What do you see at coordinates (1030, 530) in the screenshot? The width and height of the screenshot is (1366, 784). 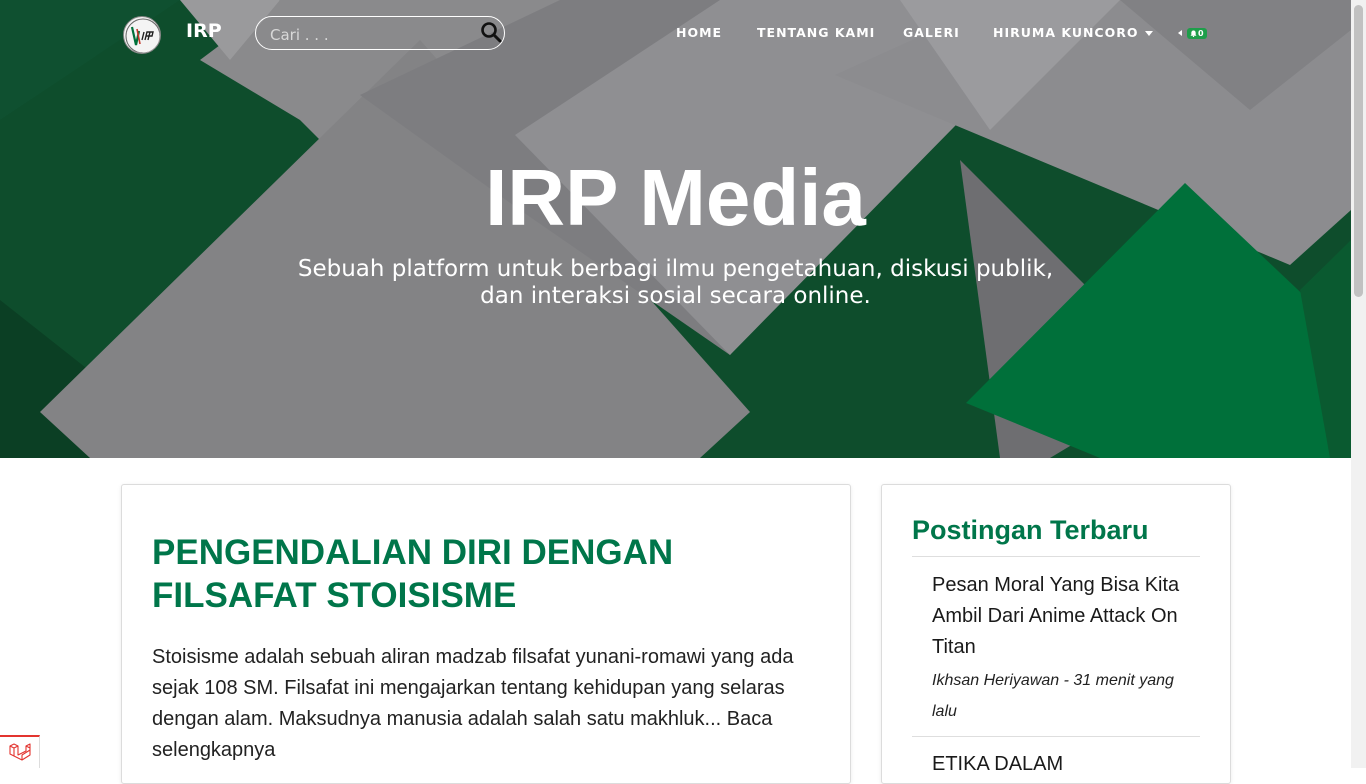 I see `recent-posts-title: Postingan Terbaru` at bounding box center [1030, 530].